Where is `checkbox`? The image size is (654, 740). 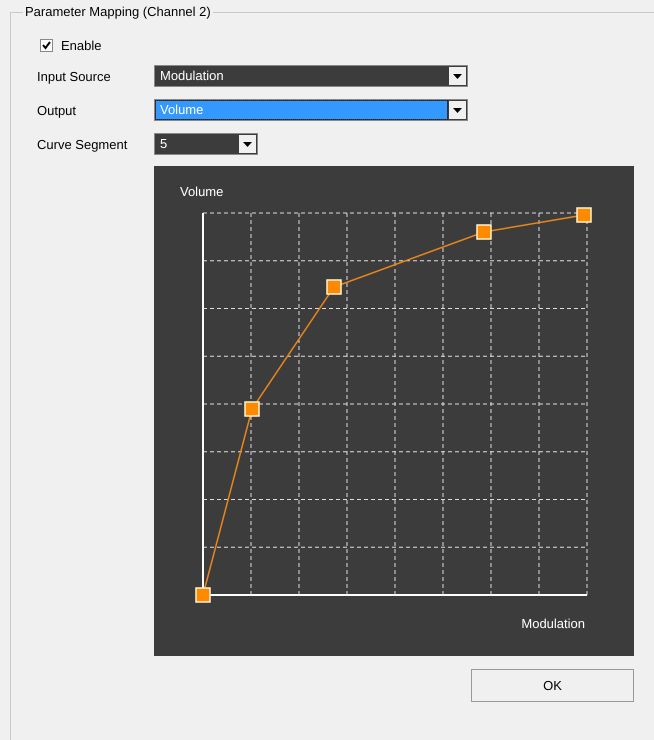 checkbox is located at coordinates (46, 45).